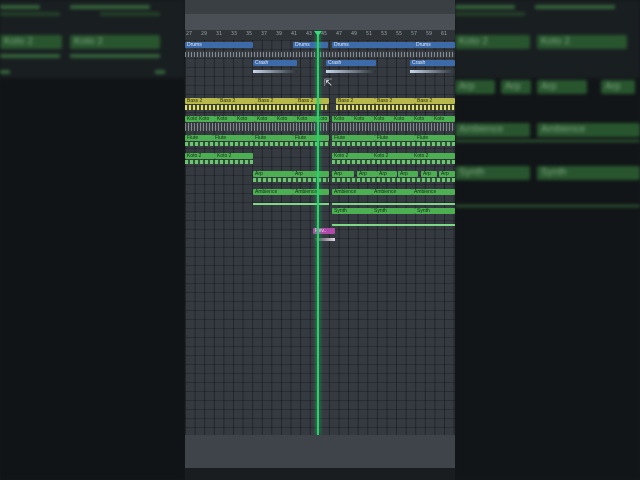 The image size is (640, 480). Describe the element at coordinates (393, 144) in the screenshot. I see `flute-notes` at that location.